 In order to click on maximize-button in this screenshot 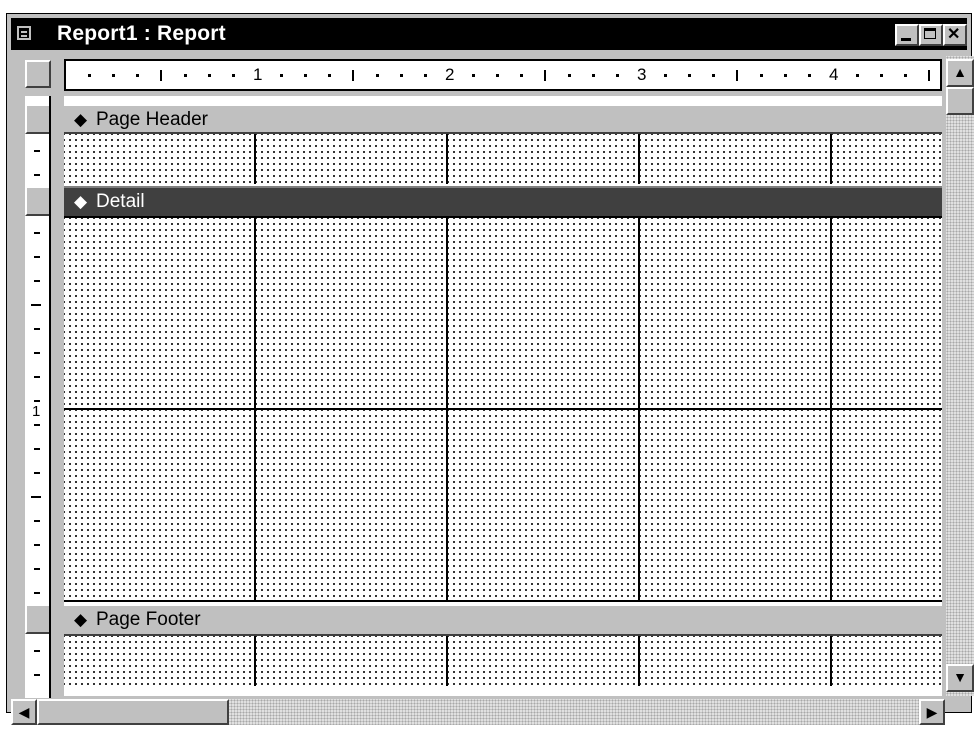, I will do `click(931, 35)`.